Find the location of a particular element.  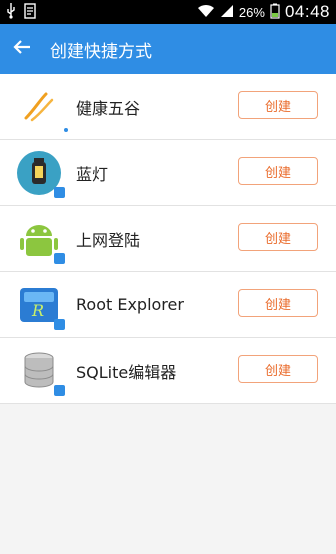

list-item: SQLite编辑器 创建 is located at coordinates (168, 371).